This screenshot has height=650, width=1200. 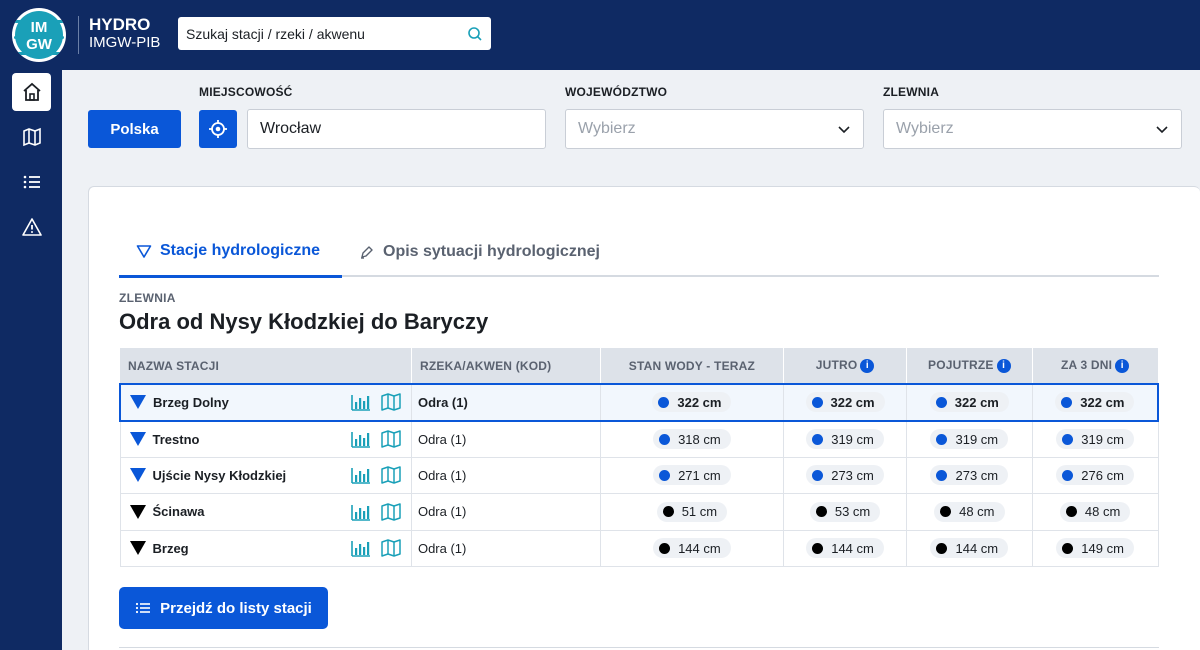 What do you see at coordinates (475, 34) in the screenshot?
I see `search-icon` at bounding box center [475, 34].